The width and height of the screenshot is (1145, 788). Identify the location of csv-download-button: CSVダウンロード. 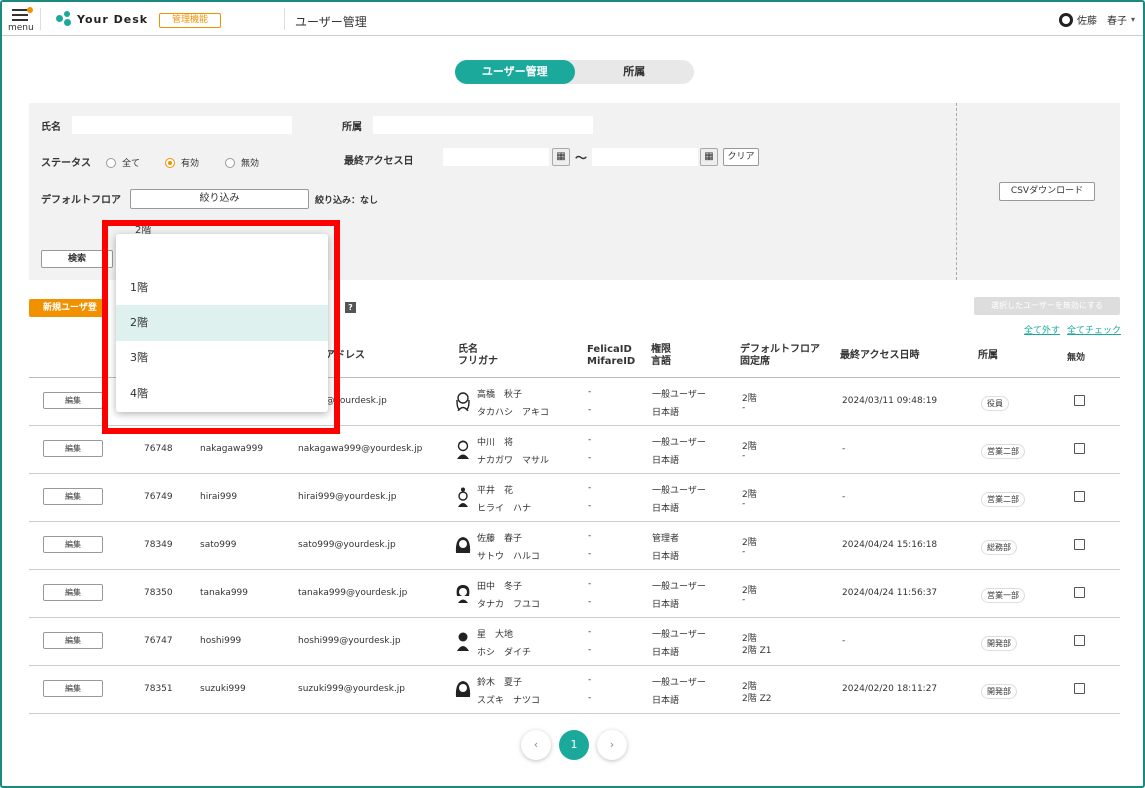
(1047, 191).